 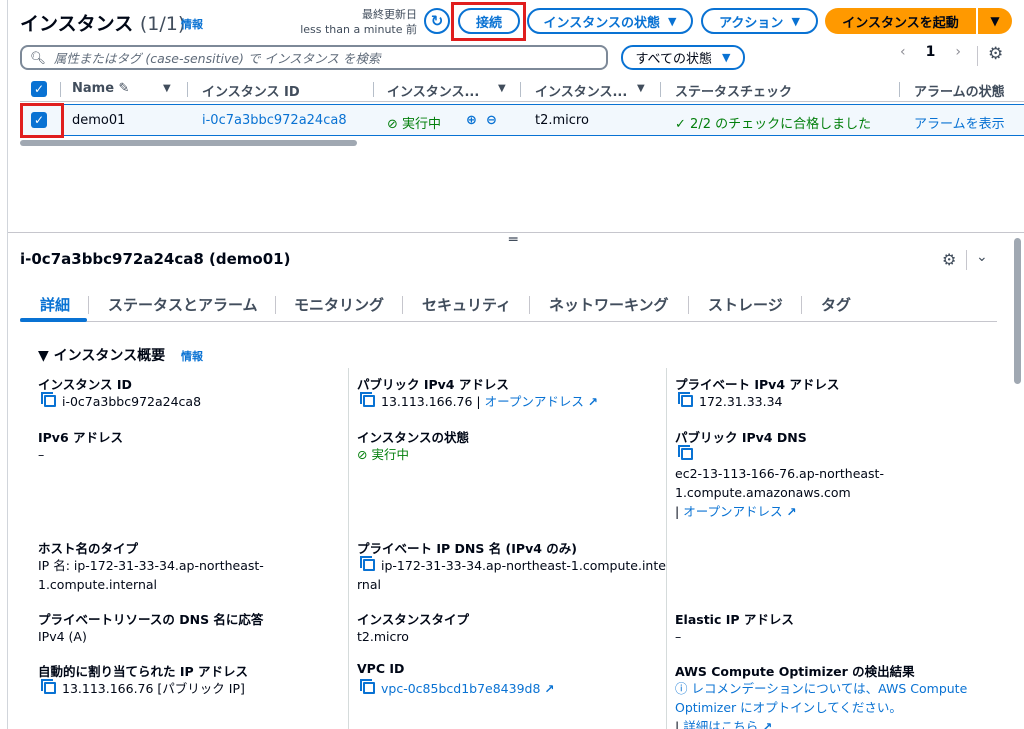 What do you see at coordinates (274, 120) in the screenshot?
I see `cell-instance-id: i-0c7a3bbc972a24ca8` at bounding box center [274, 120].